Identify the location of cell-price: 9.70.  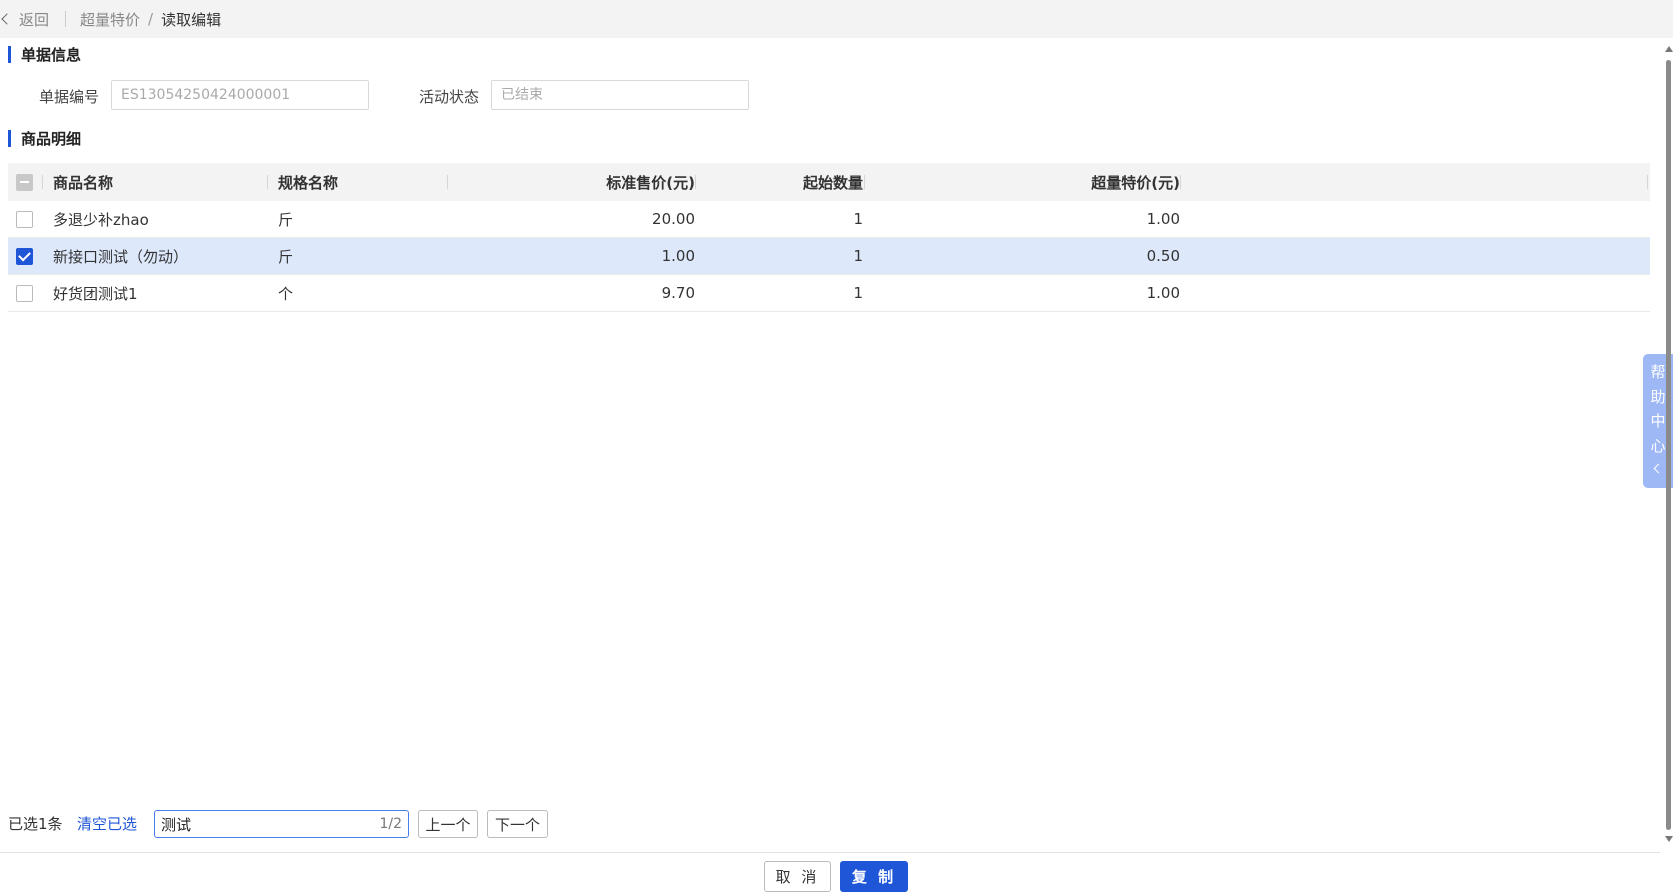
(678, 293).